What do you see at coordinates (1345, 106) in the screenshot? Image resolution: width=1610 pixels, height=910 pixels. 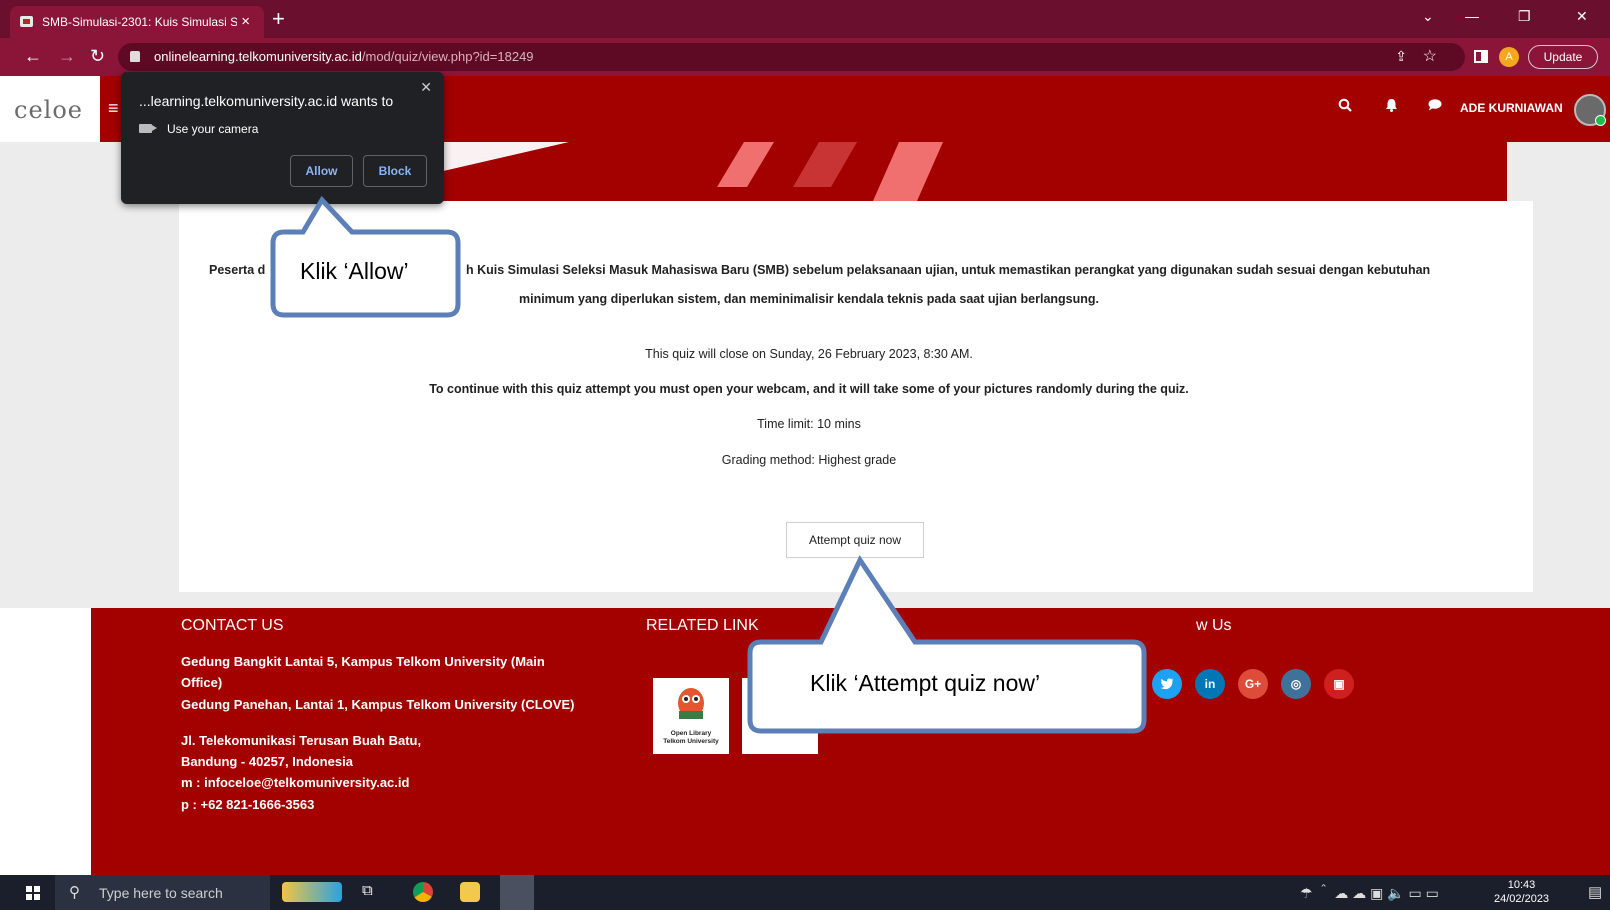 I see `search-icon` at bounding box center [1345, 106].